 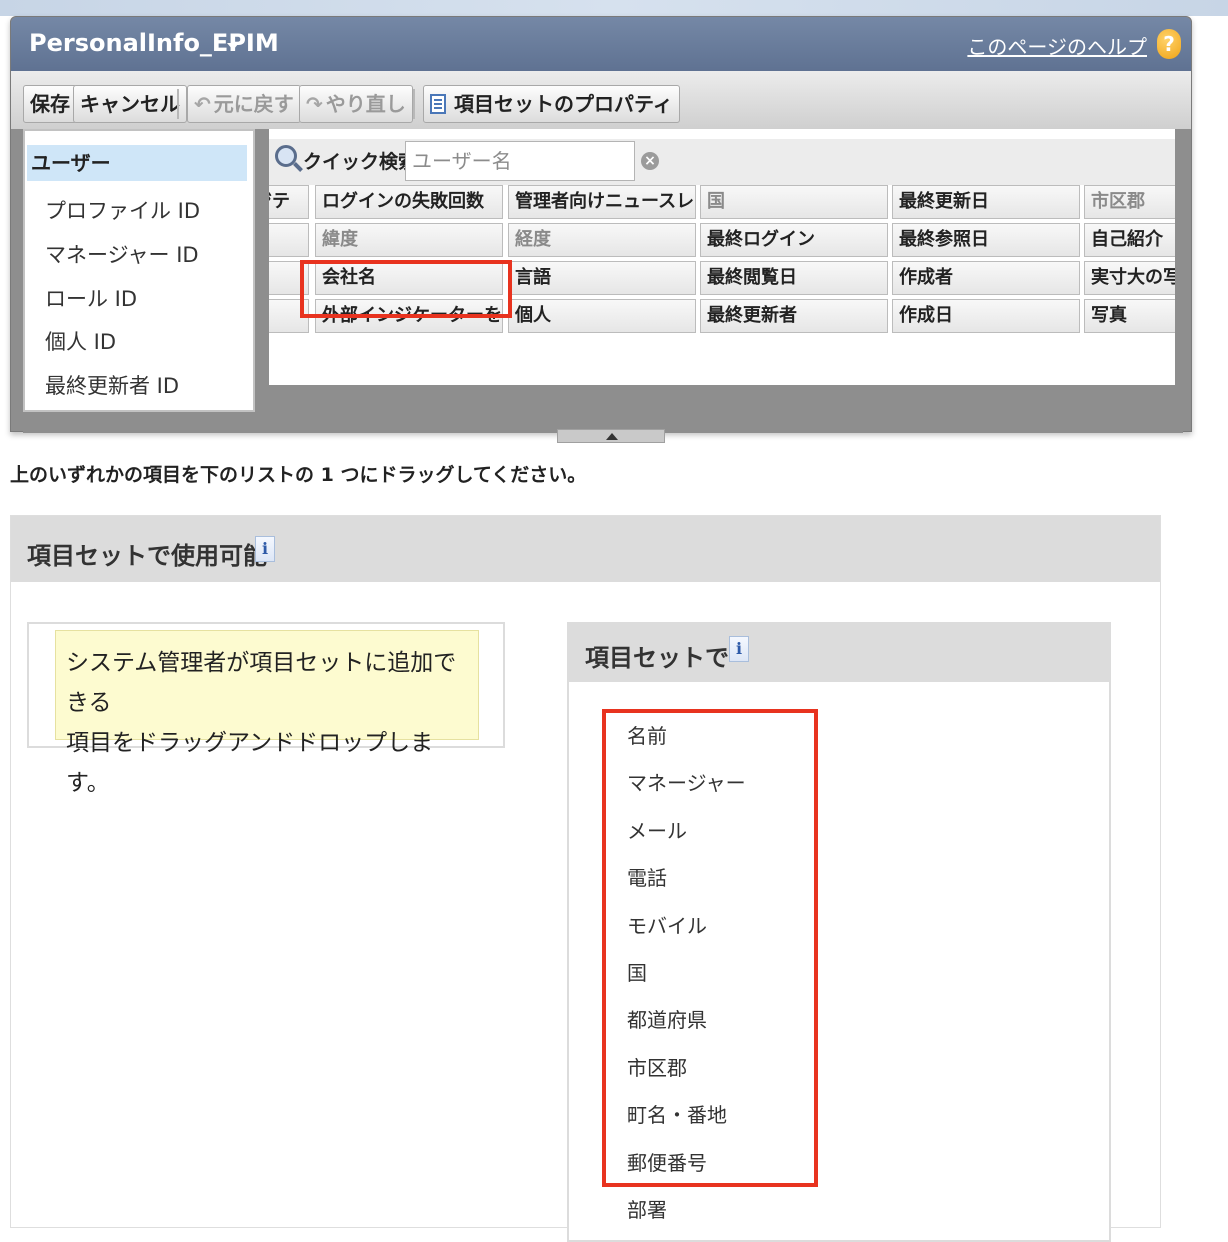 I want to click on note-line: システム管理者が項目セットに追加できる, so click(x=261, y=683).